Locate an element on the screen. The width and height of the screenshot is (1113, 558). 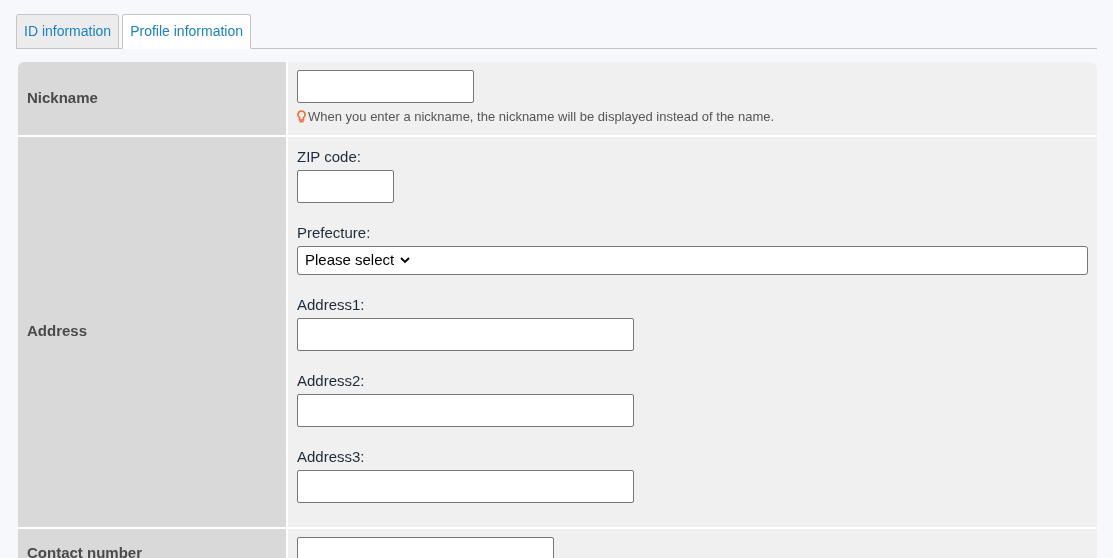
row-label: Address is located at coordinates (57, 331).